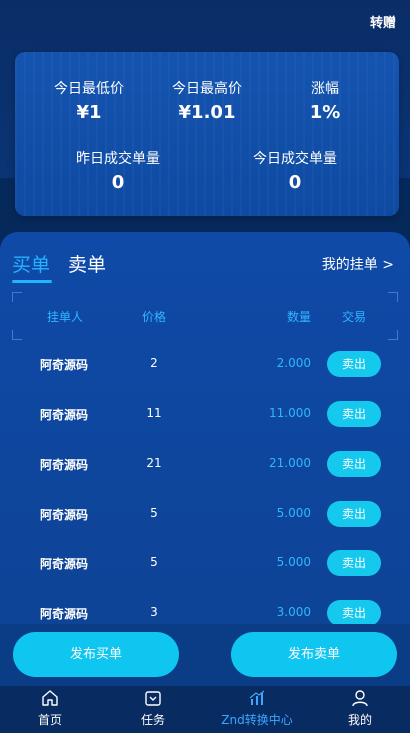 The width and height of the screenshot is (410, 733). What do you see at coordinates (257, 708) in the screenshot?
I see `nav-item-znd-exchange: Znd转换中心` at bounding box center [257, 708].